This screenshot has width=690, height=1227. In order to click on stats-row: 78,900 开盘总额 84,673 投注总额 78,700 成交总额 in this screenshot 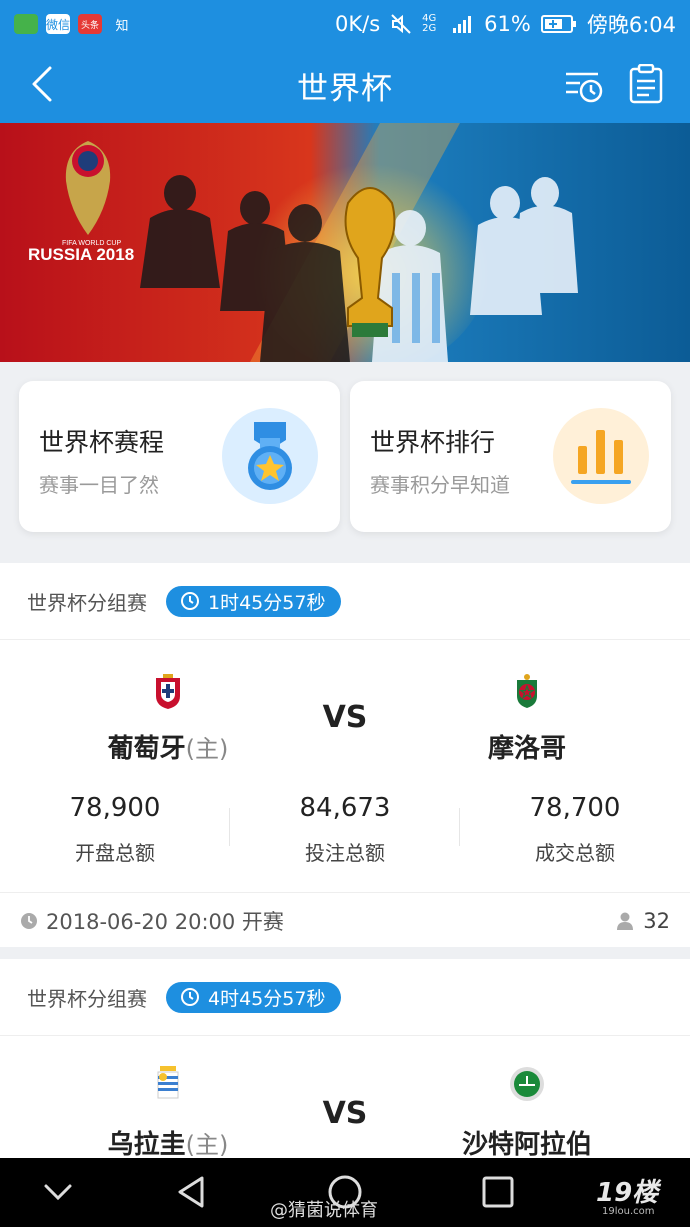, I will do `click(345, 841)`.